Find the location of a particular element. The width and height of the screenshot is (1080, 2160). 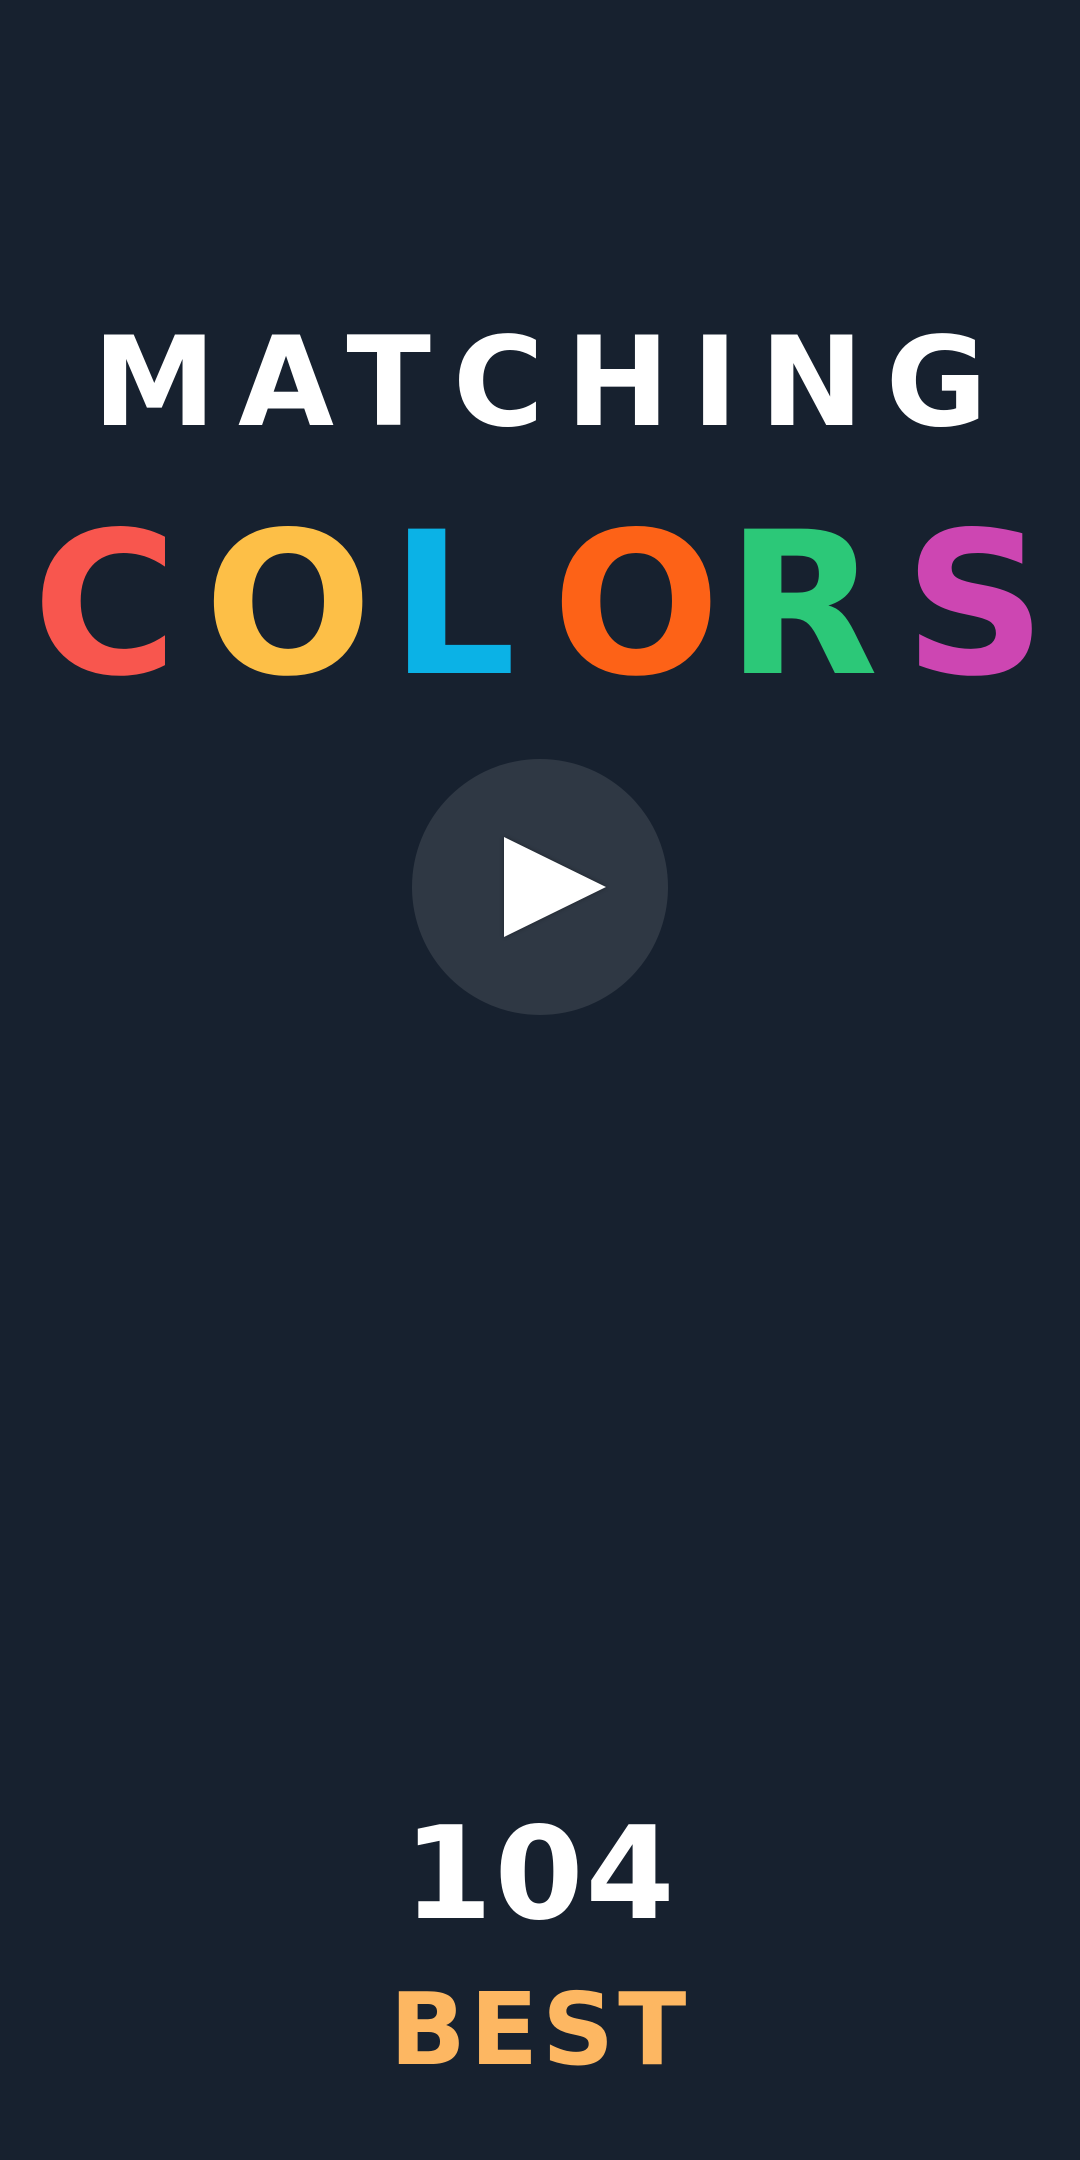

title-letter-c: C is located at coordinates (105, 604).